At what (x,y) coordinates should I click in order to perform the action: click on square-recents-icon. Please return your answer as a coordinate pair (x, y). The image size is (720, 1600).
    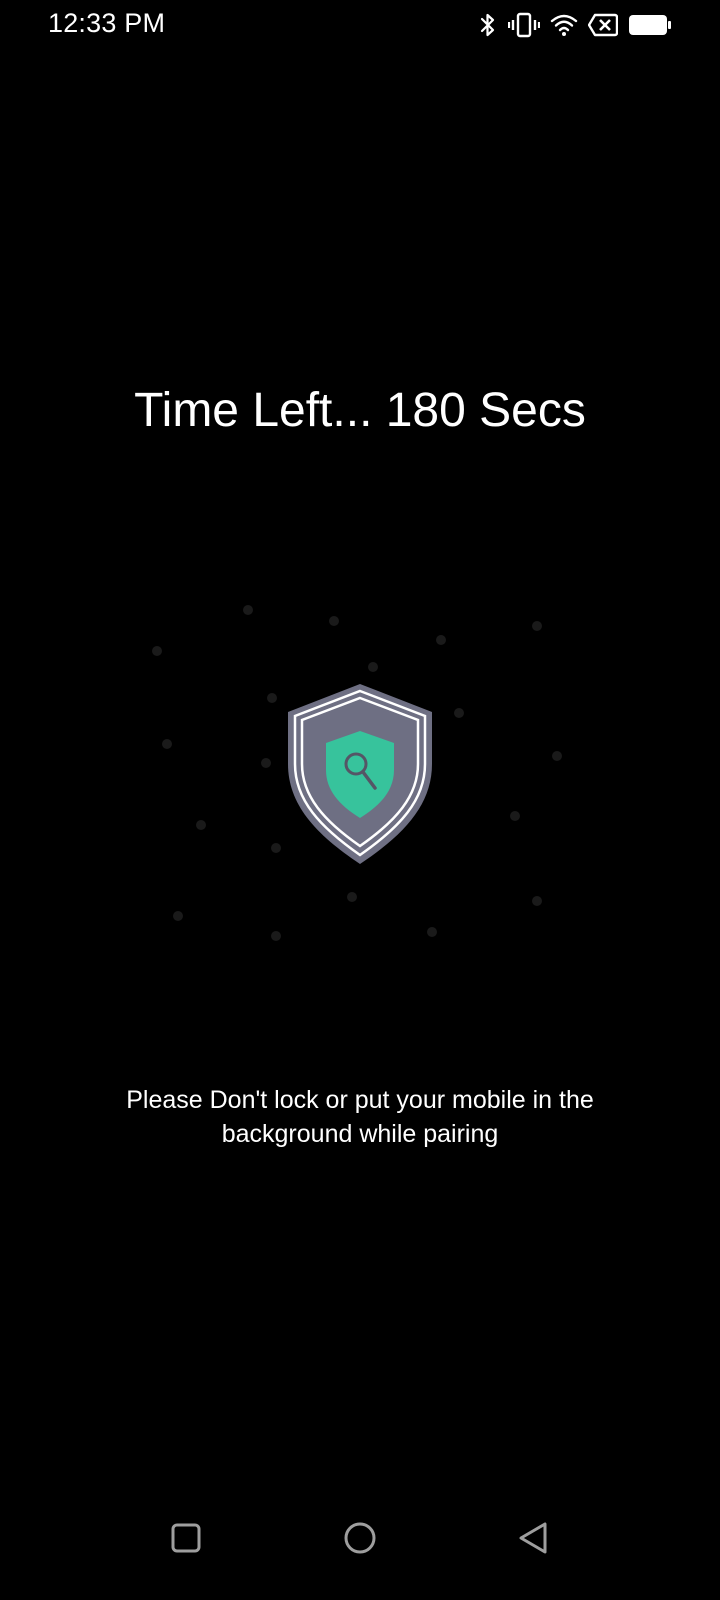
    Looking at the image, I should click on (186, 1540).